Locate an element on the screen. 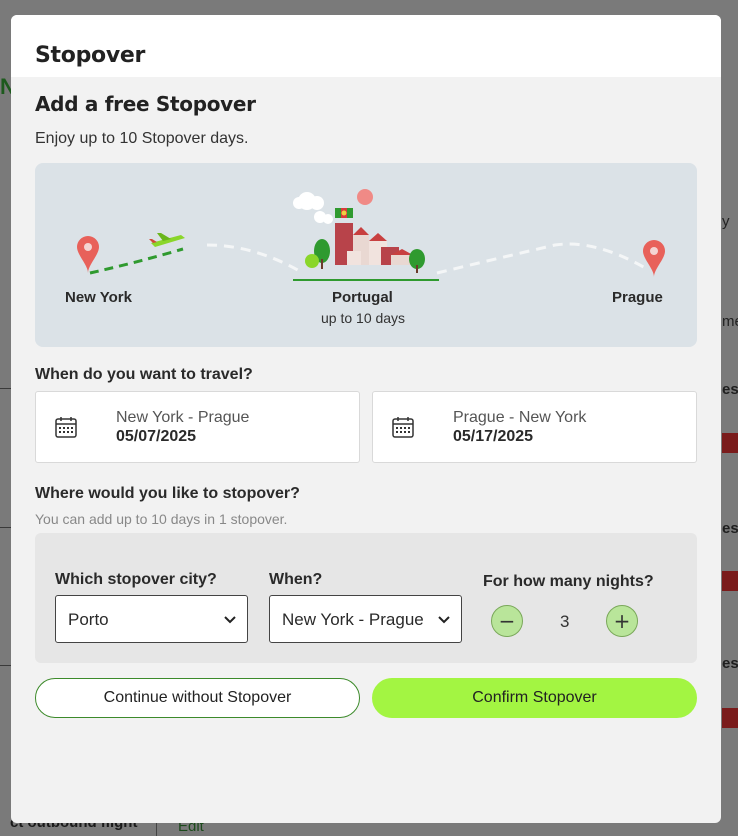 The height and width of the screenshot is (836, 738). outbound-date: 05/07/2025 is located at coordinates (156, 436).